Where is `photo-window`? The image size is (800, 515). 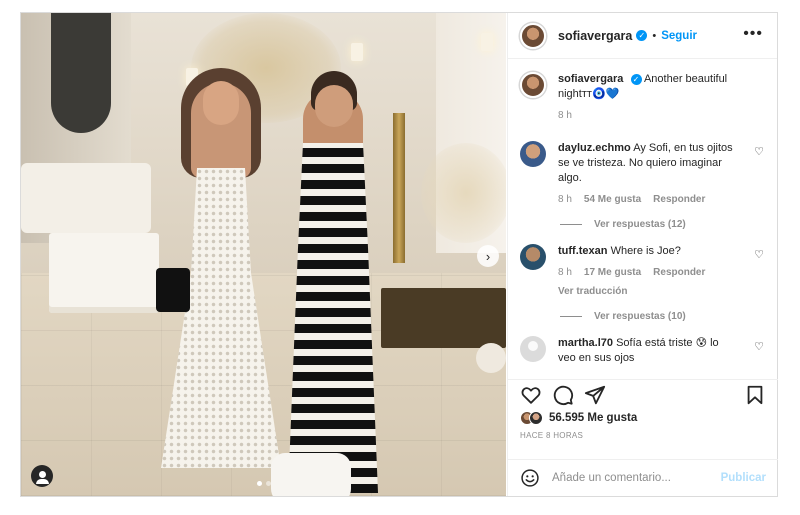 photo-window is located at coordinates (81, 73).